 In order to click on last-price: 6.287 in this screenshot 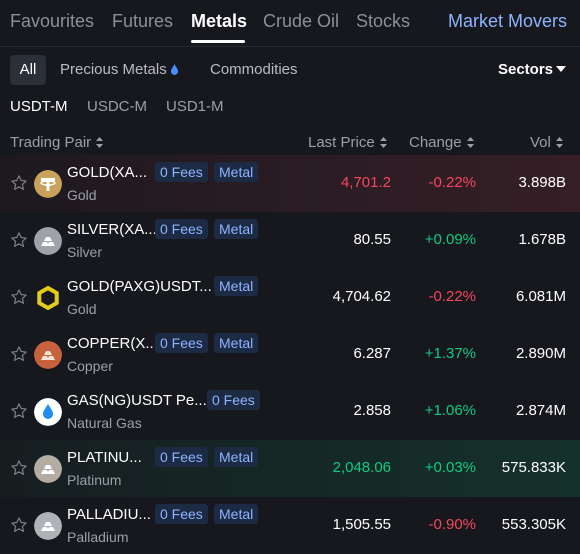, I will do `click(372, 353)`.